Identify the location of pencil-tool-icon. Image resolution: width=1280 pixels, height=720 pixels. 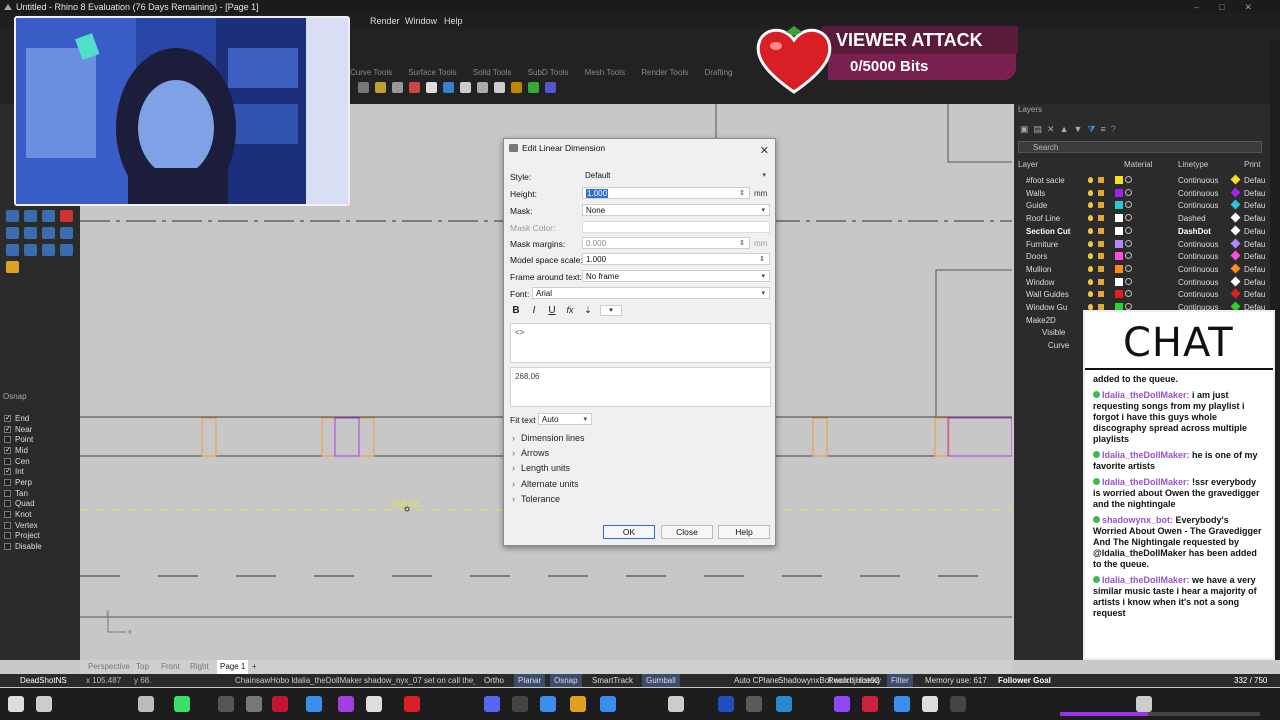
(12, 267).